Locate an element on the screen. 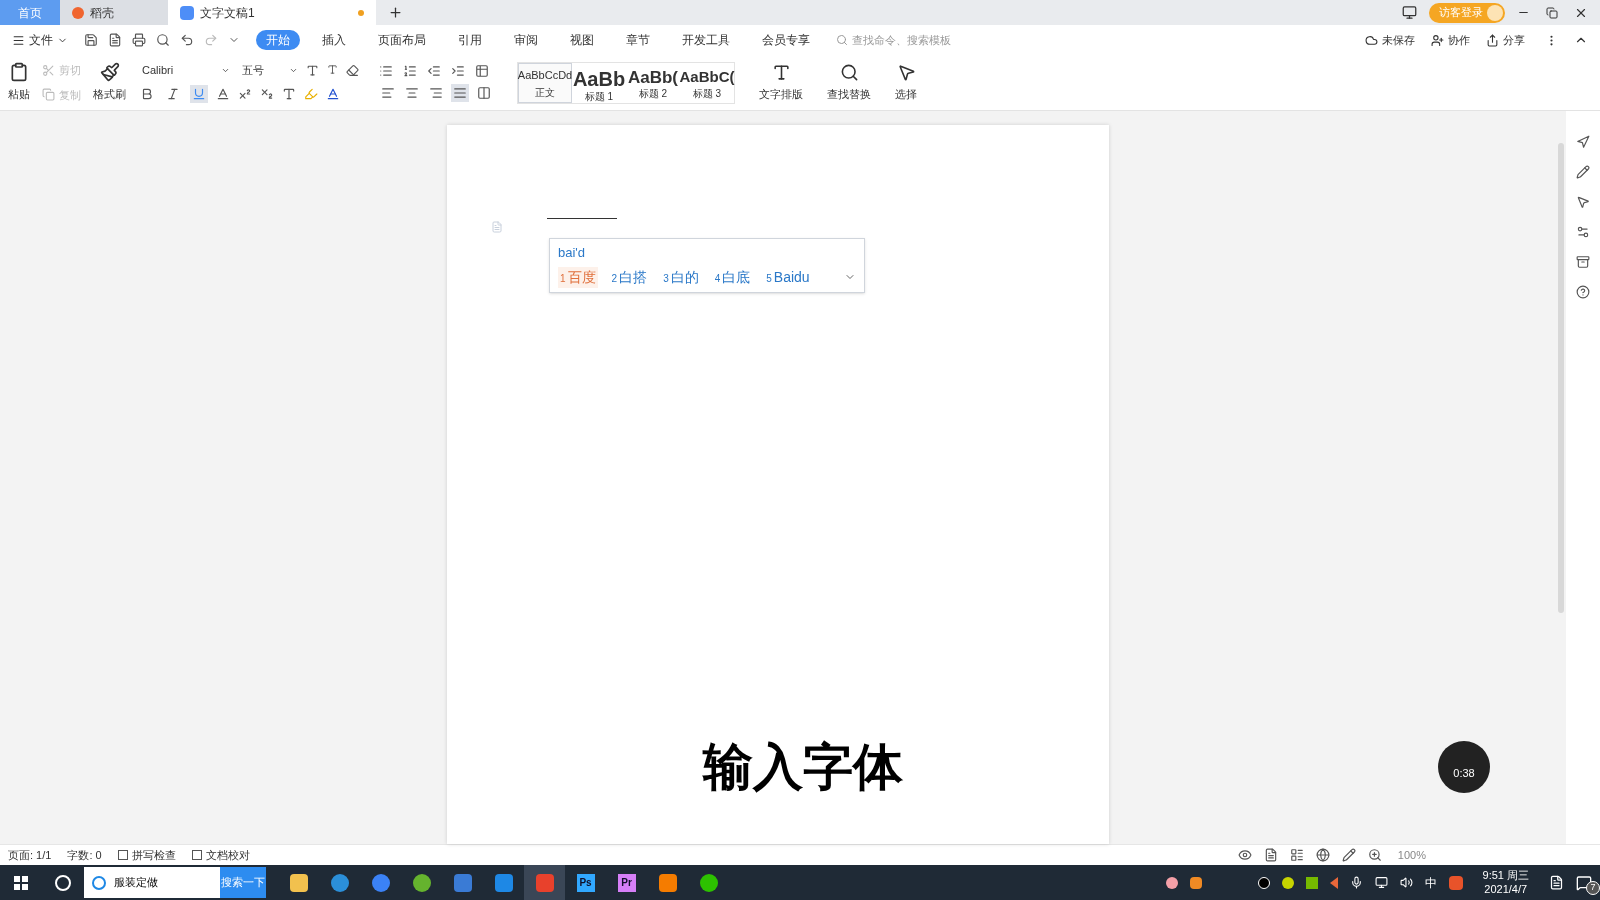 The height and width of the screenshot is (900, 1600). outdent-icon is located at coordinates (434, 70).